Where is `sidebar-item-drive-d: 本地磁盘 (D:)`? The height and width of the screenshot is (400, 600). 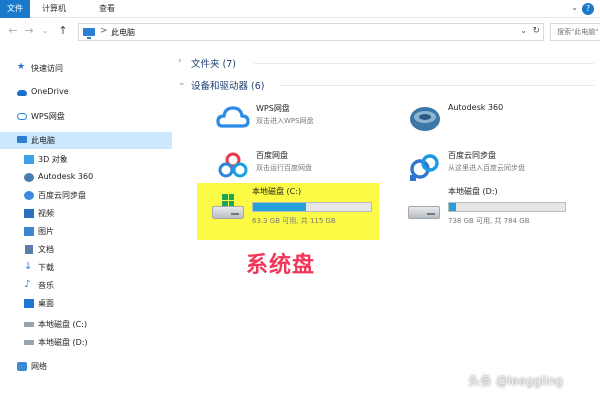 sidebar-item-drive-d: 本地磁盘 (D:) is located at coordinates (86, 342).